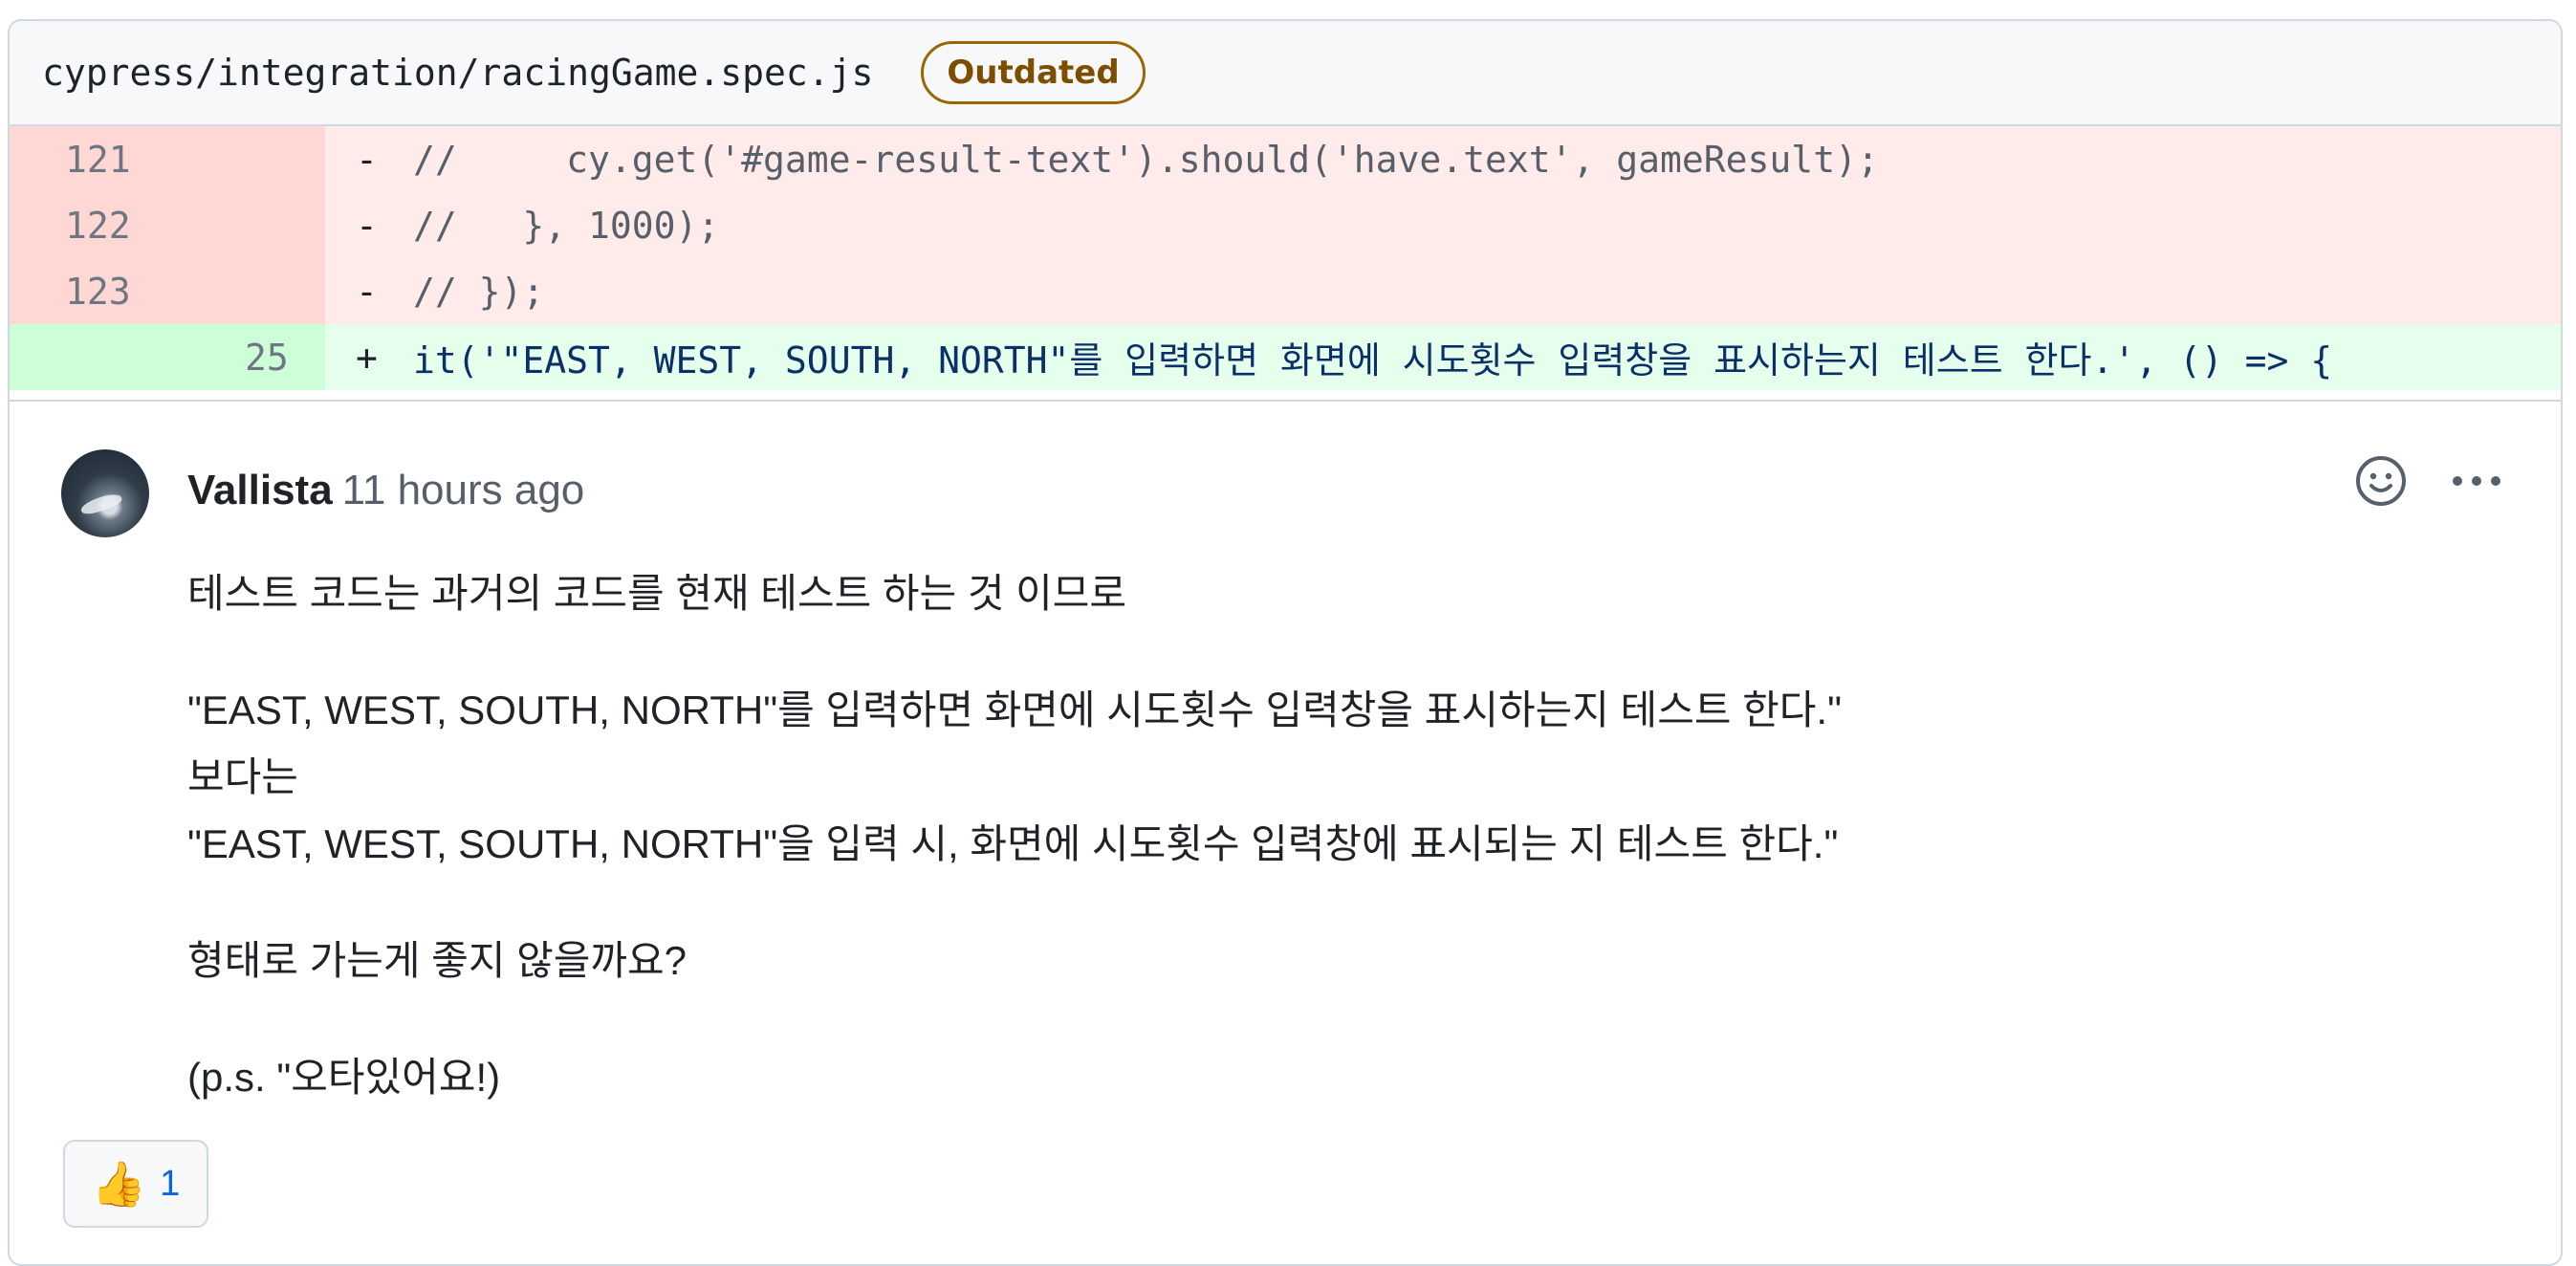 The width and height of the screenshot is (2576, 1266). What do you see at coordinates (167, 357) in the screenshot?
I see `line-number-gutter: 25` at bounding box center [167, 357].